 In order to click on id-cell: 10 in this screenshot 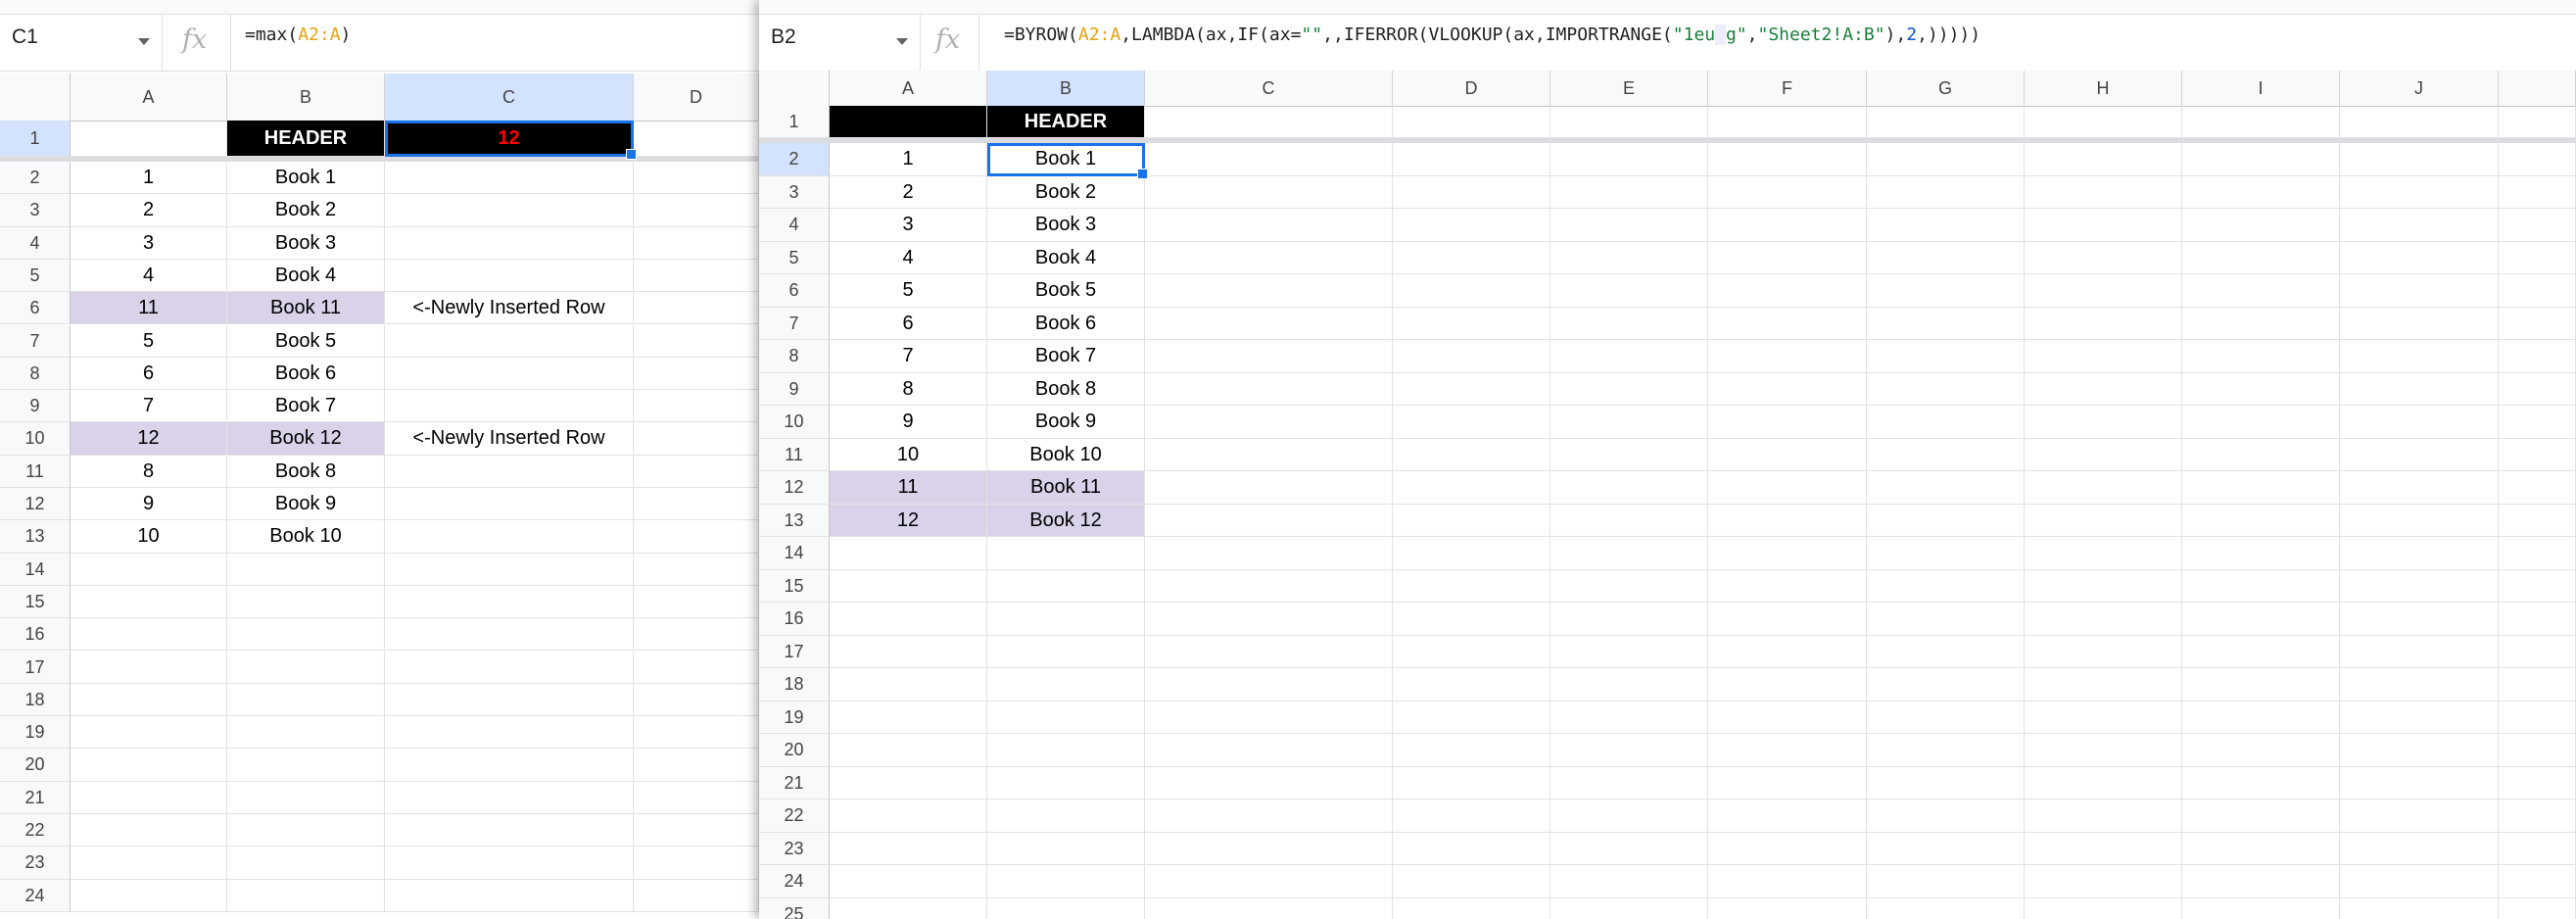, I will do `click(149, 537)`.